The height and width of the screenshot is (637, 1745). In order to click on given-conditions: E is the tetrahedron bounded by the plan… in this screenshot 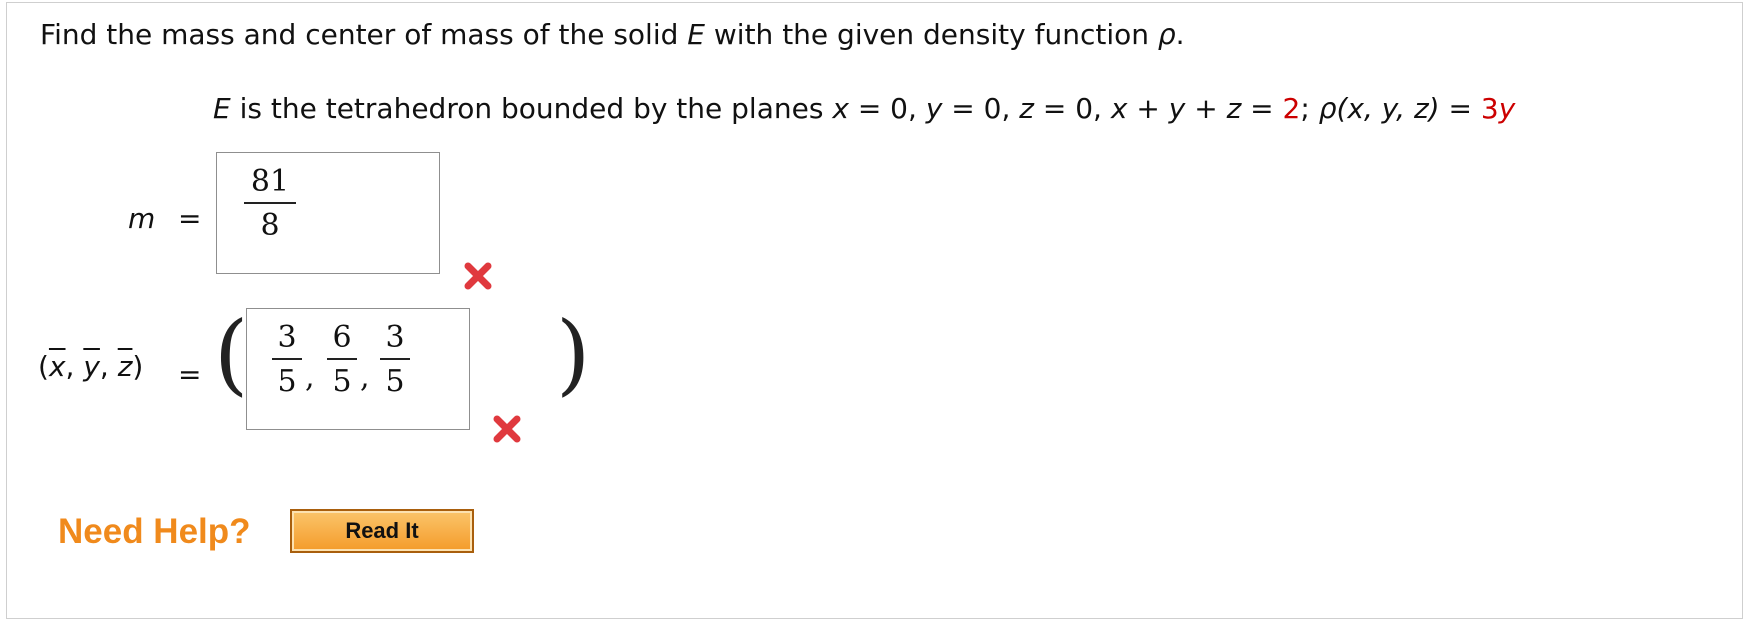, I will do `click(864, 108)`.